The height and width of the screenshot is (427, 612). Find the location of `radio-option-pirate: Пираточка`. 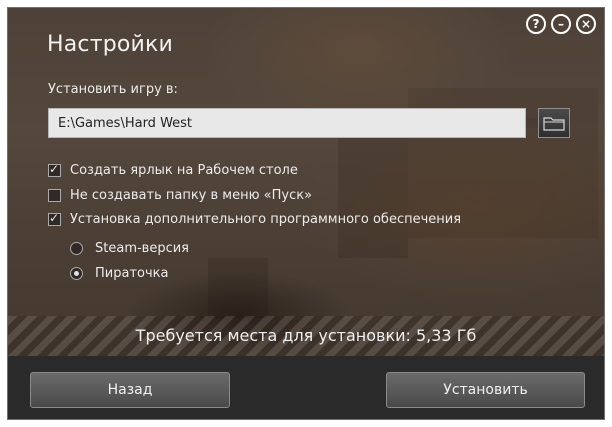

radio-option-pirate: Пираточка is located at coordinates (119, 273).